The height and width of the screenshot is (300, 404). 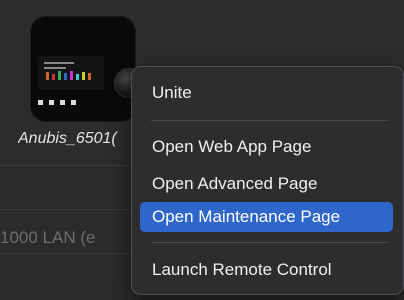 What do you see at coordinates (266, 147) in the screenshot?
I see `menu-item-open-web-app-page: Open Web App Page` at bounding box center [266, 147].